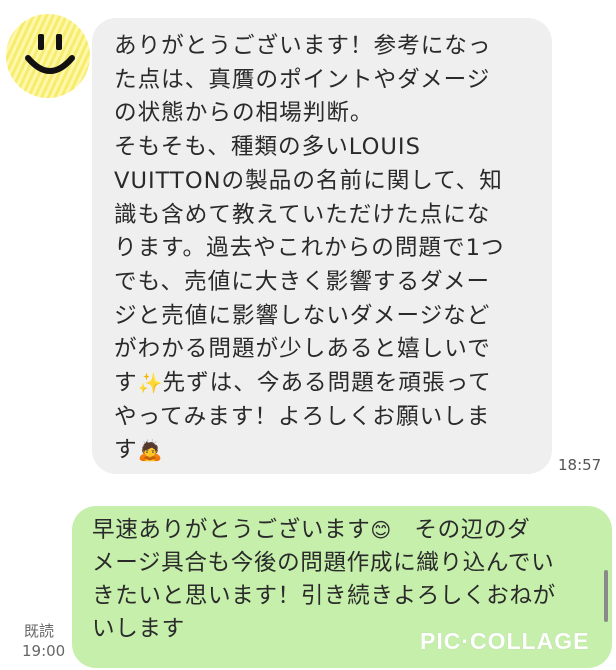 Image resolution: width=616 pixels, height=670 pixels. What do you see at coordinates (324, 596) in the screenshot?
I see `message-line: きたいと思います！引き続きよろしくおねが` at bounding box center [324, 596].